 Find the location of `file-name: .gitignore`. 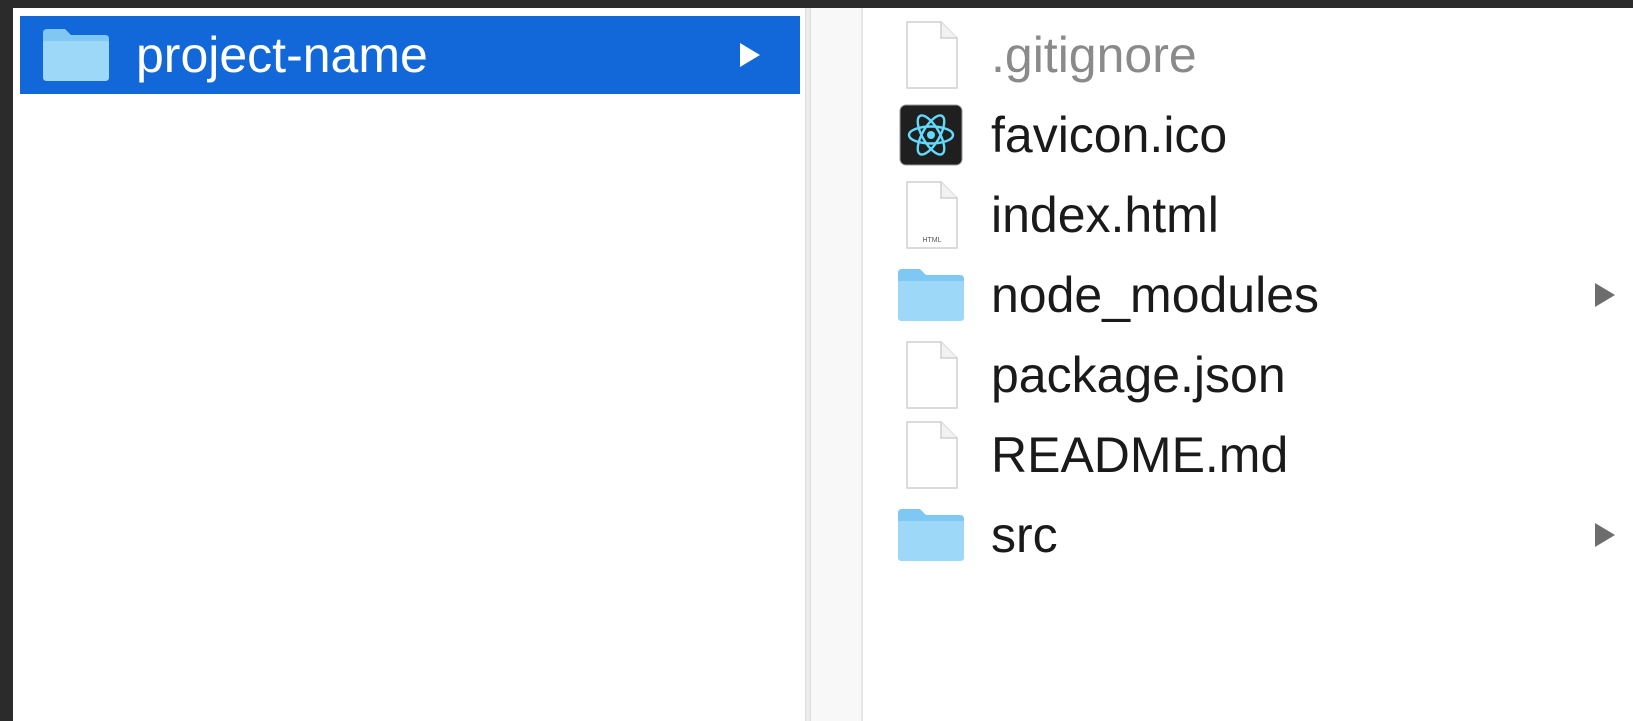

file-name: .gitignore is located at coordinates (1094, 55).